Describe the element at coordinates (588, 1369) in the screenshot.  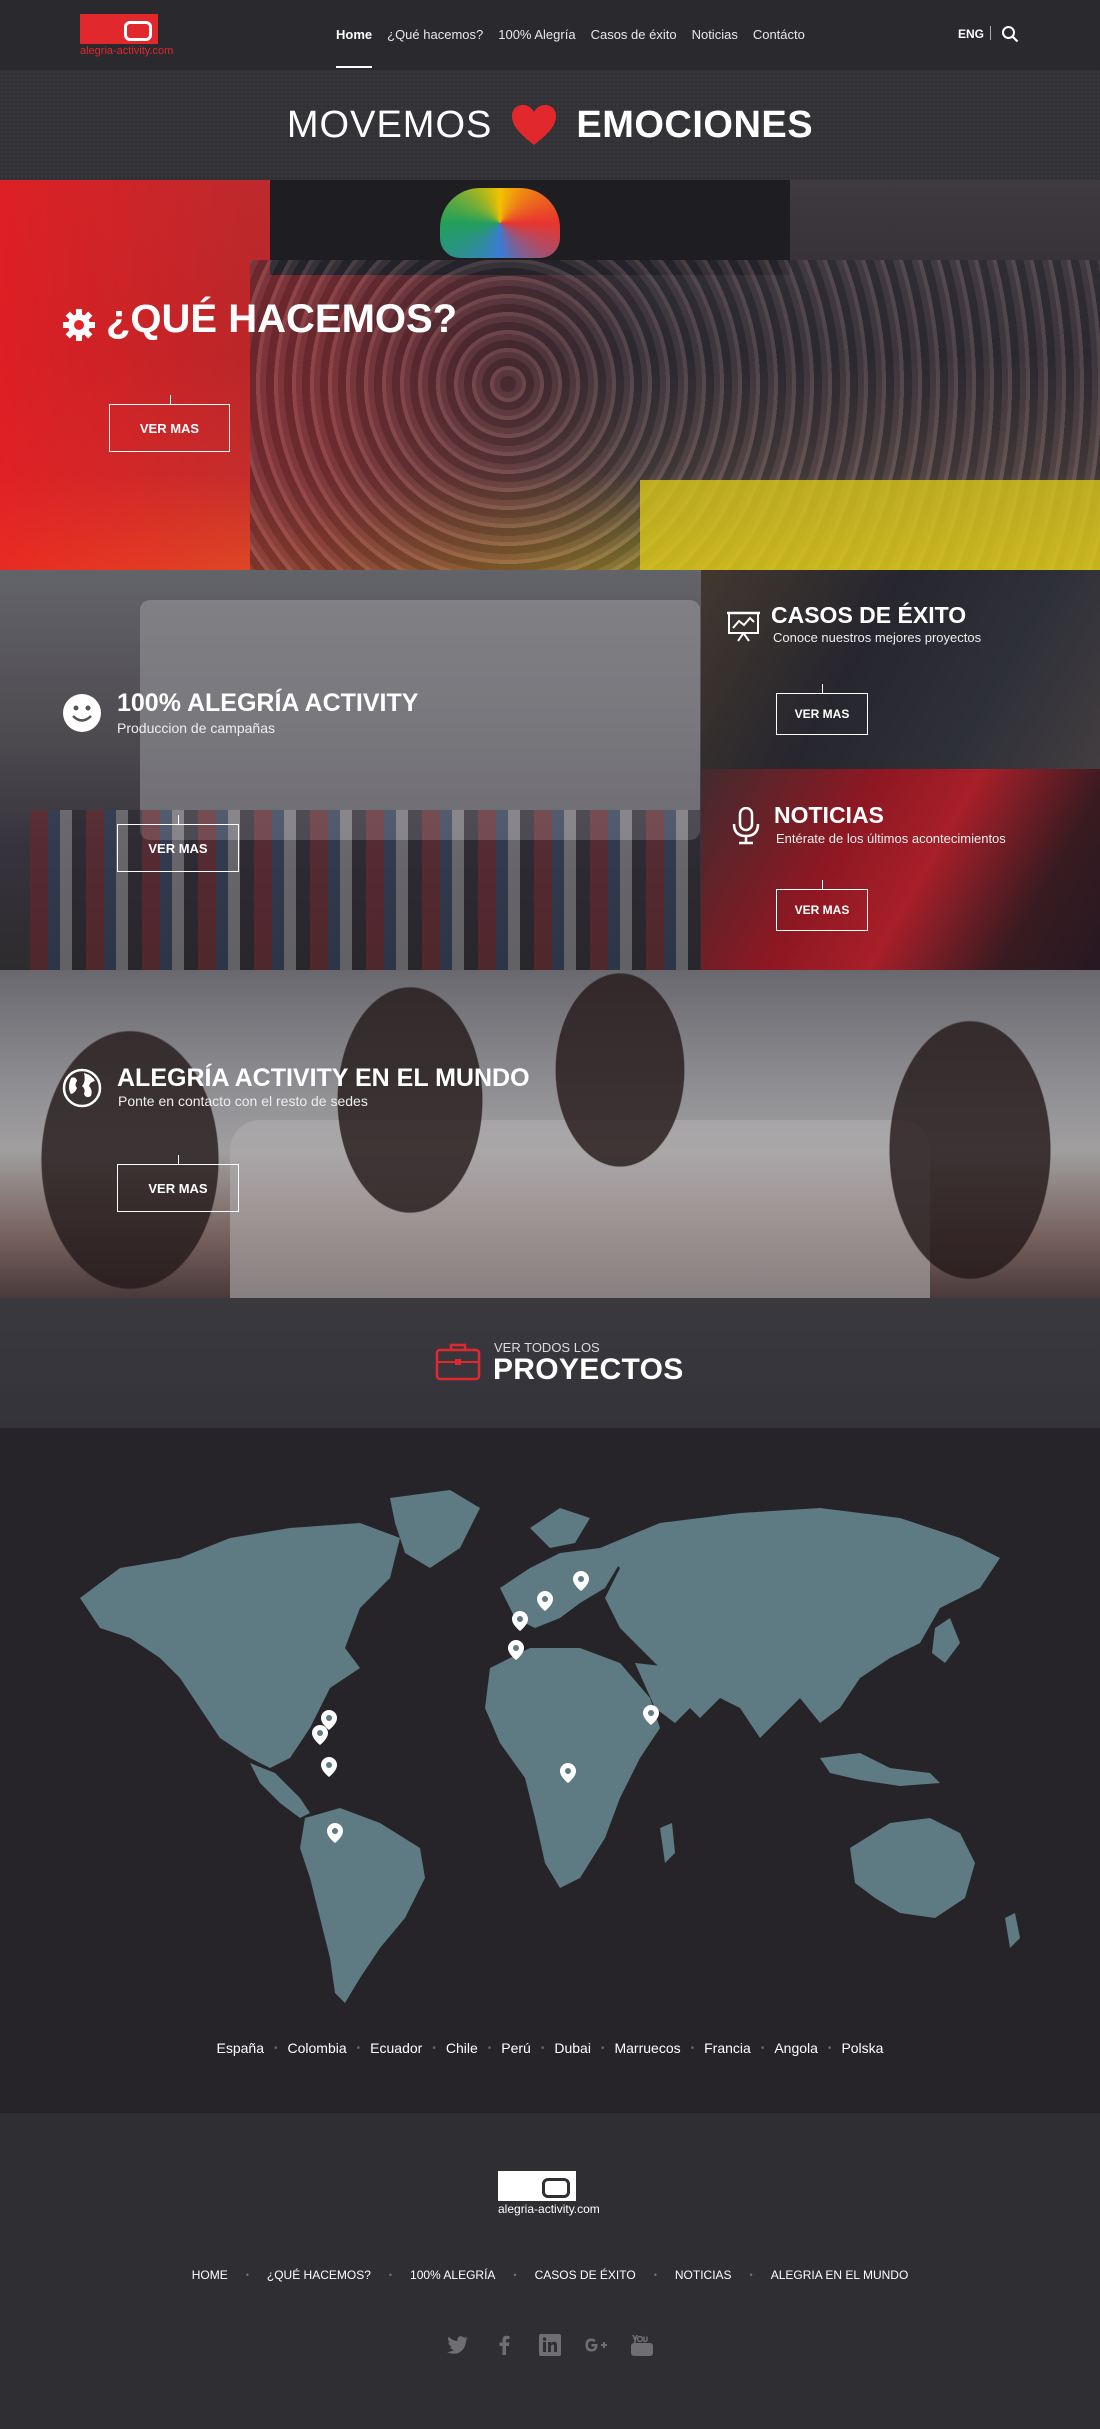
I see `projects-big-label: PROYECTOS` at that location.